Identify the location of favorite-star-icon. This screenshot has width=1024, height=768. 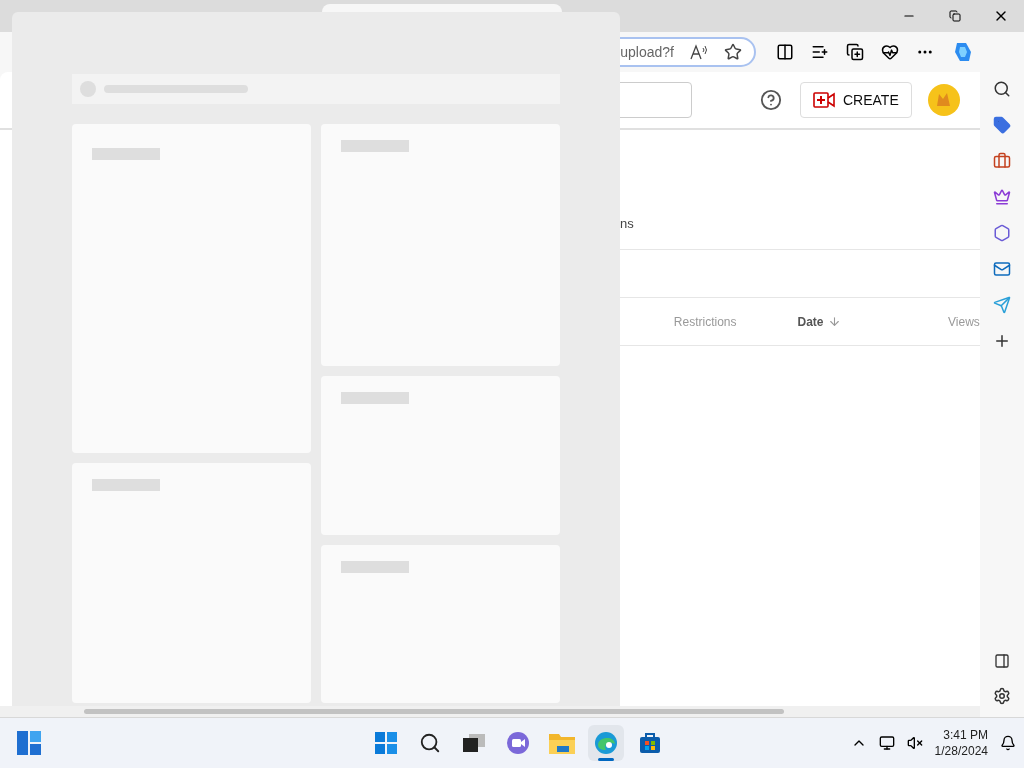
(733, 52).